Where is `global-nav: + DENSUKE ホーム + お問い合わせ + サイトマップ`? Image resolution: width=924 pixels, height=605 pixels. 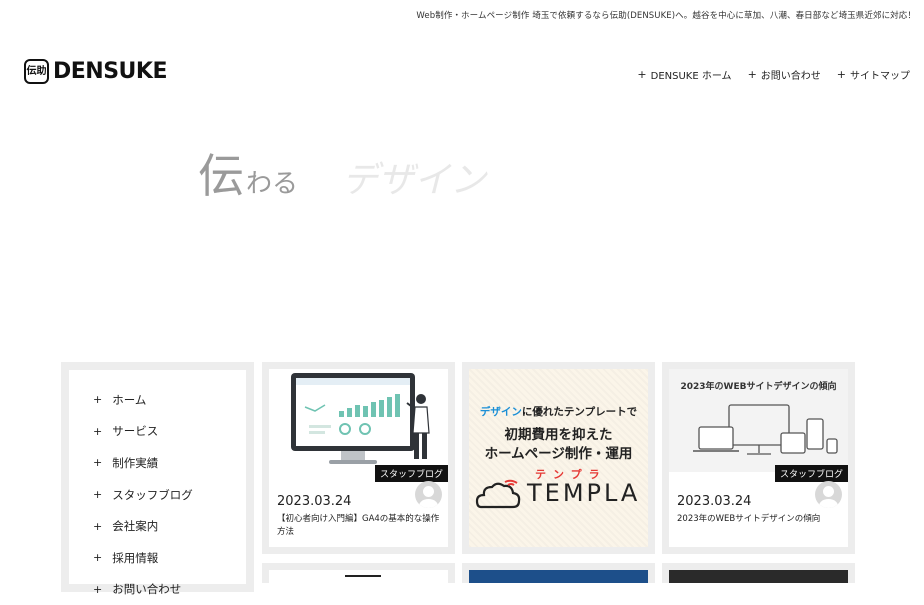 global-nav: + DENSUKE ホーム + お問い合わせ + サイトマップ is located at coordinates (773, 74).